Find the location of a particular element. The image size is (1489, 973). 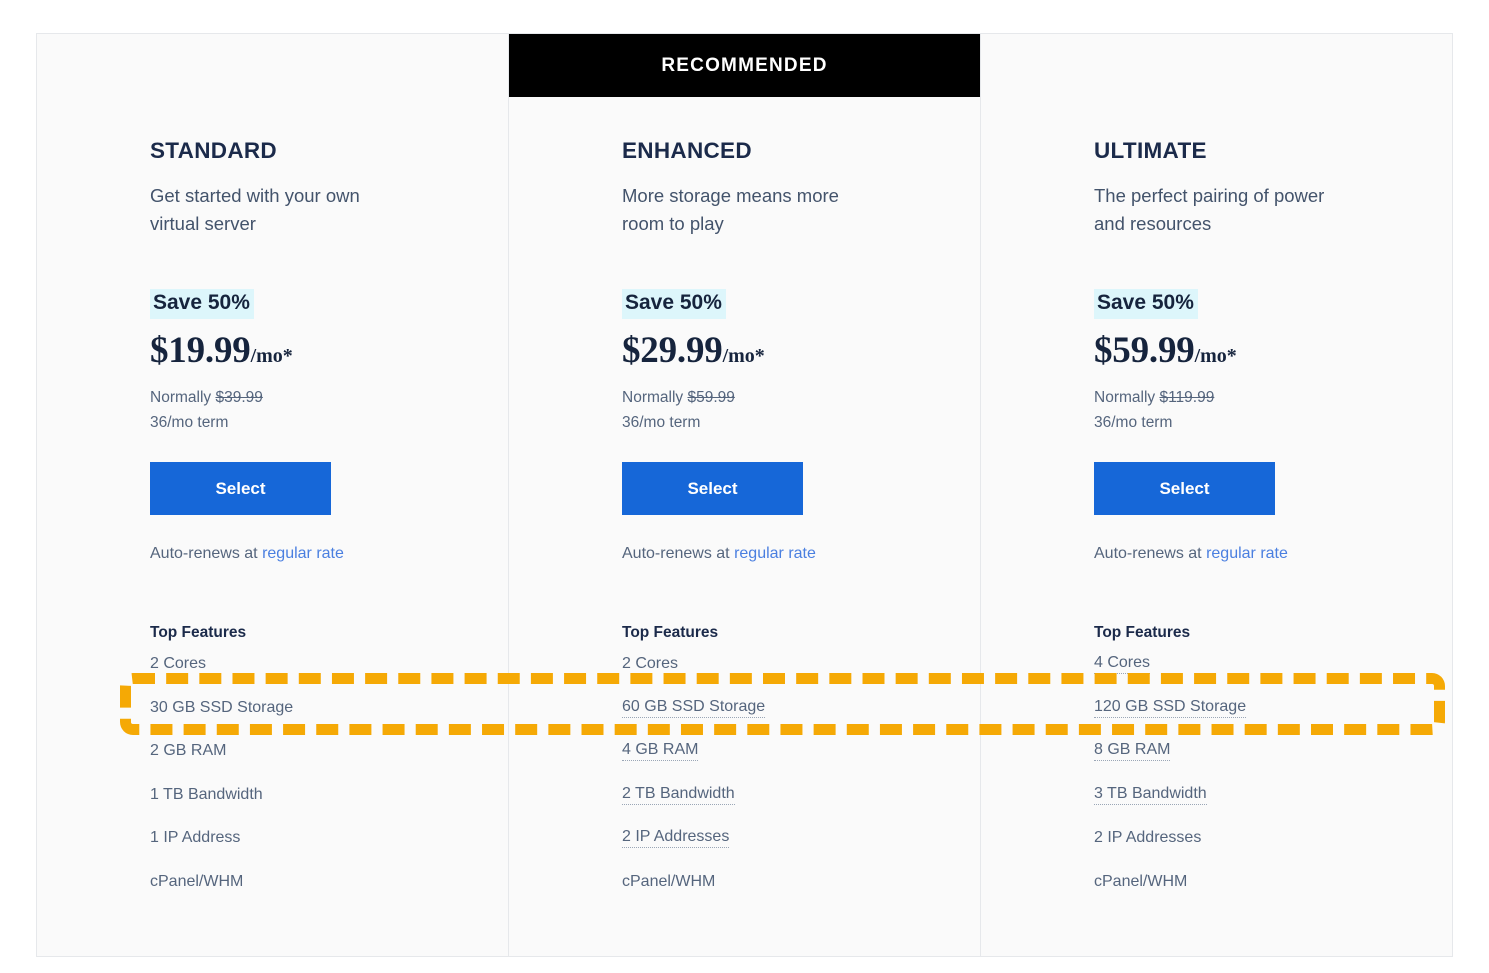

price-amount: $29.99 is located at coordinates (672, 351).